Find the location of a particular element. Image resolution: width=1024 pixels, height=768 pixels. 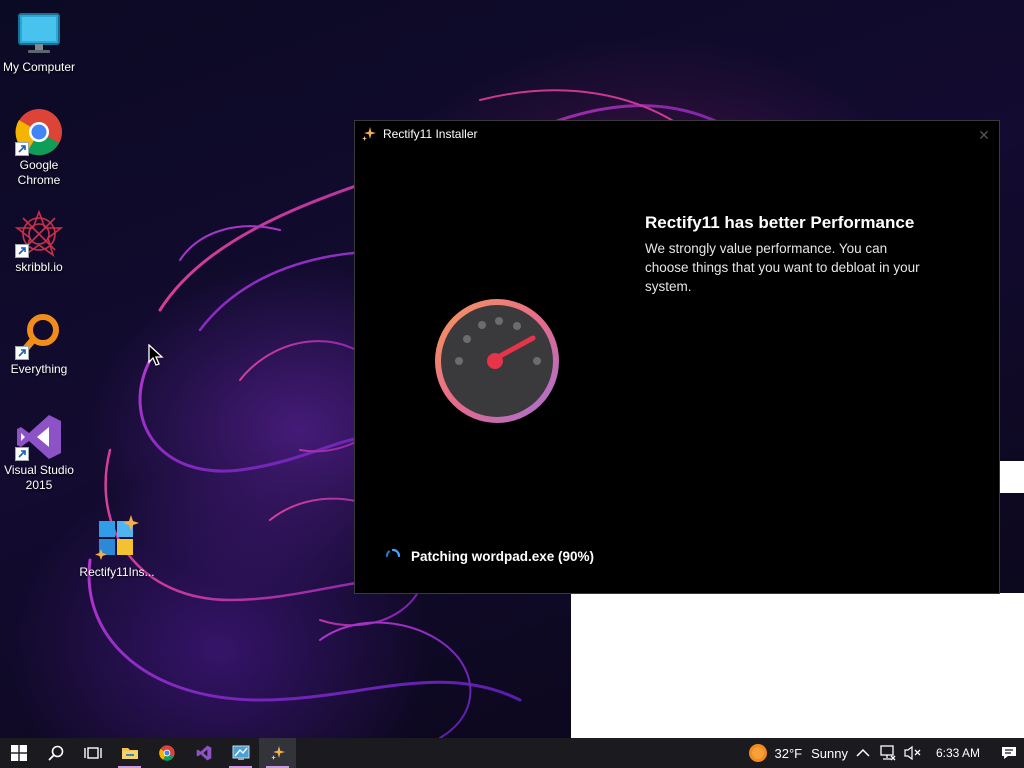

network-icon is located at coordinates (888, 753).